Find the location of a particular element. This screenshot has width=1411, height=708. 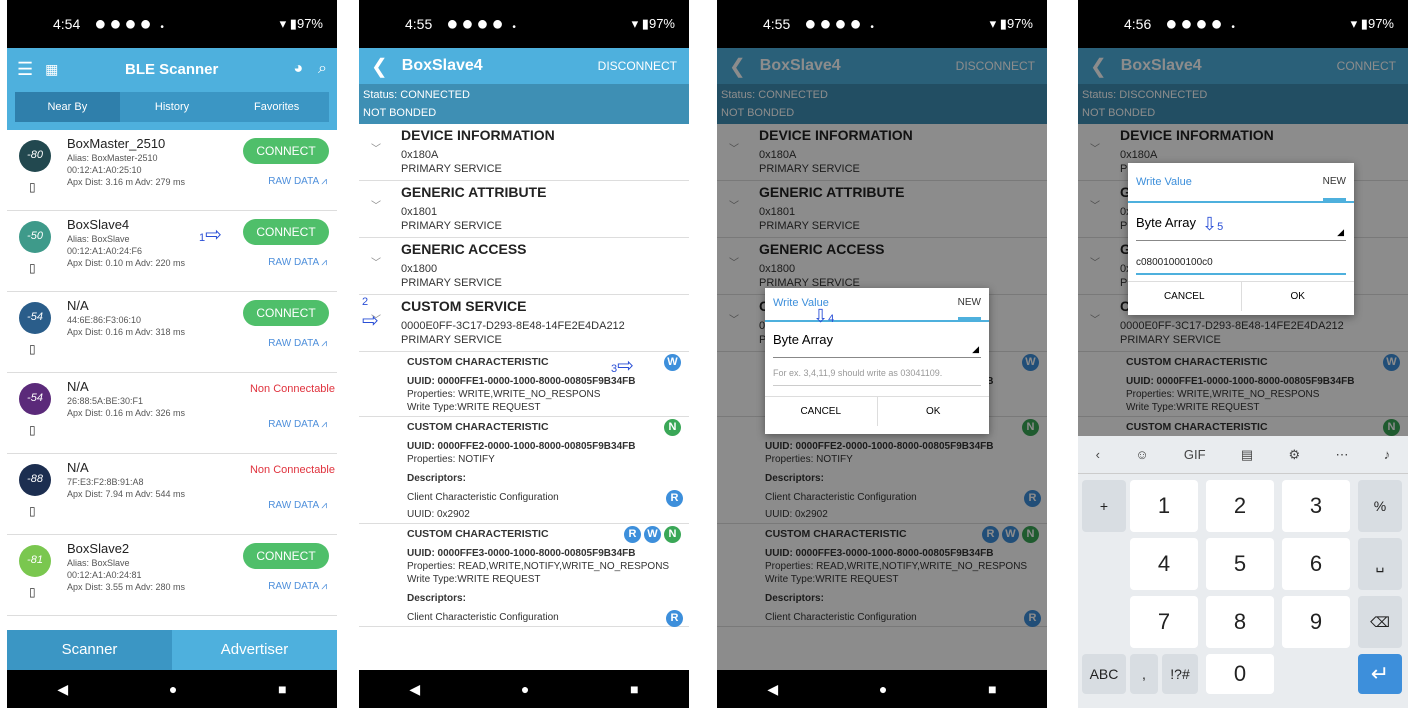

keyboard-toolbar: ‹ ☺ GIF ▤ ⚙ ⋯ ♪ is located at coordinates (1243, 455).